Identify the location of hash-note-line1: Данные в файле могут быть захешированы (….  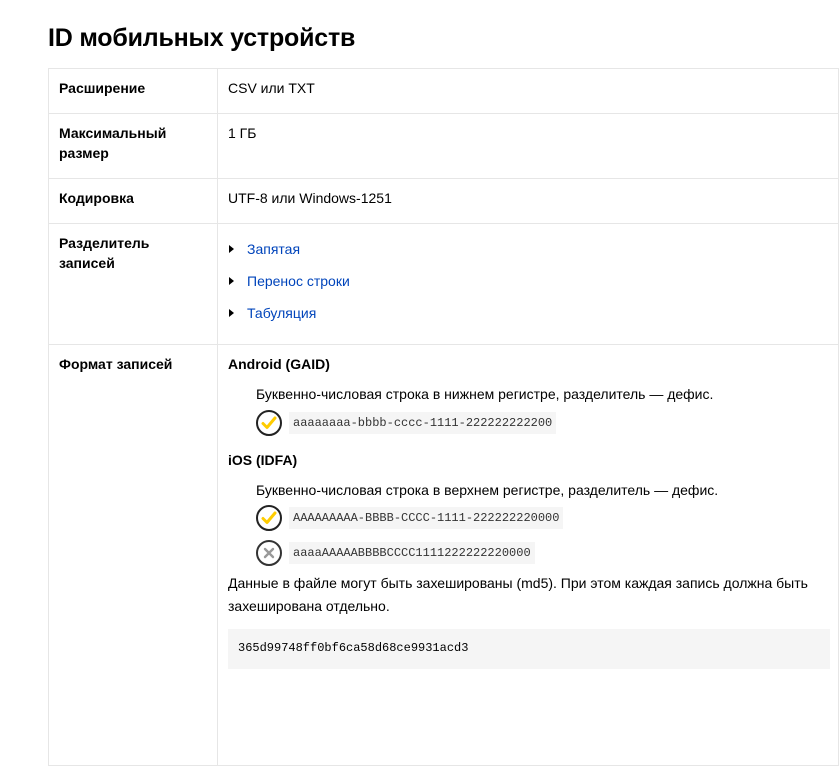
(518, 583).